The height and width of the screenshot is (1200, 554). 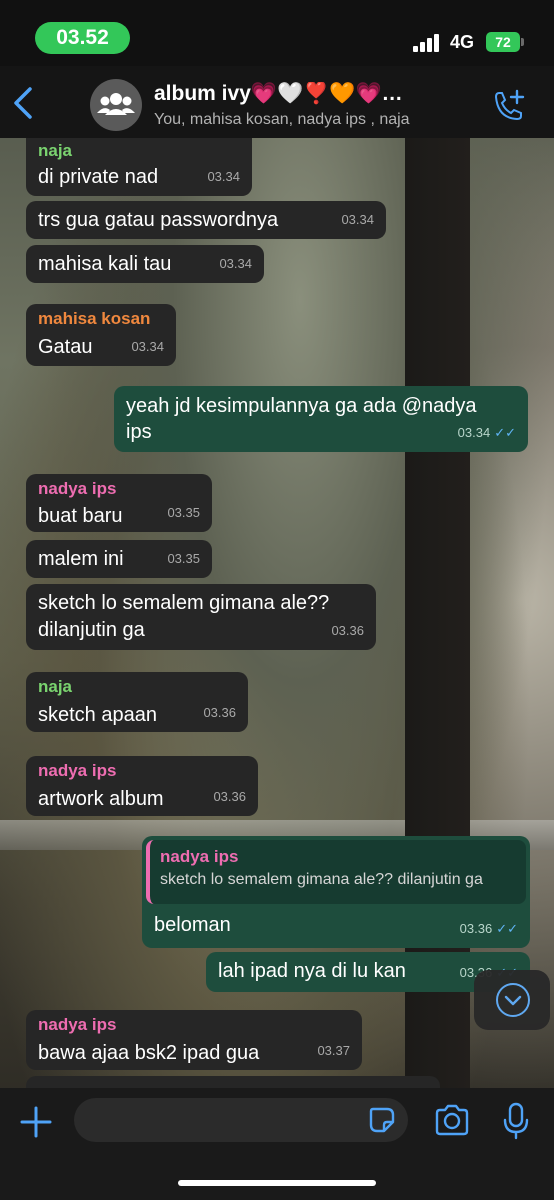 What do you see at coordinates (23, 103) in the screenshot?
I see `chevron-left-icon` at bounding box center [23, 103].